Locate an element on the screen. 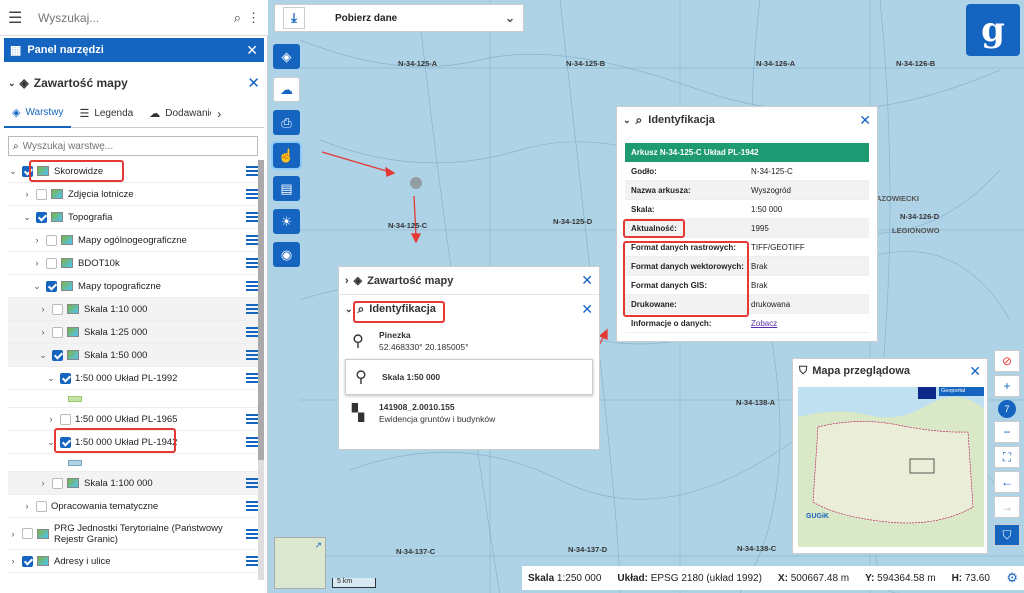 The width and height of the screenshot is (1024, 593). layer-row: › Skala 1:10 000 is located at coordinates (133, 309).